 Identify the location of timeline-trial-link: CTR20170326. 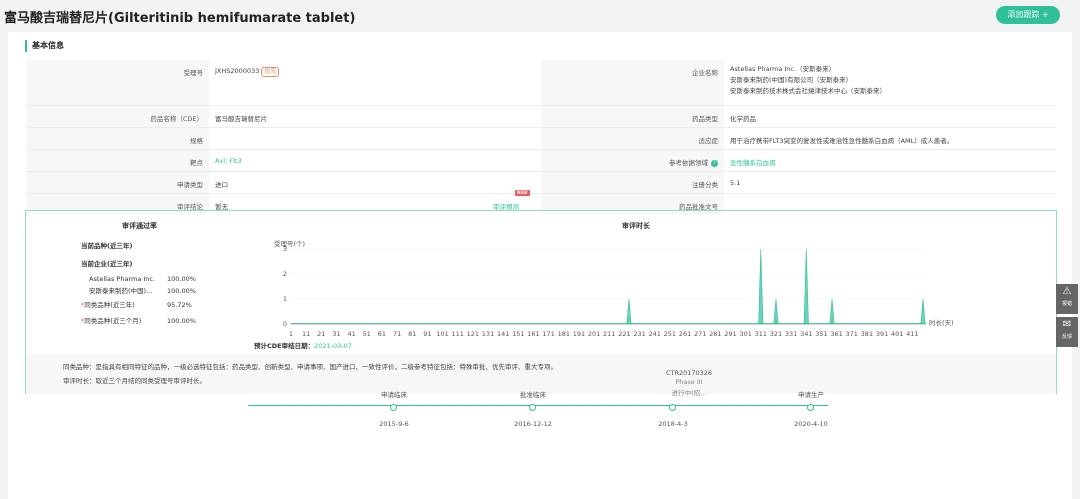
(689, 373).